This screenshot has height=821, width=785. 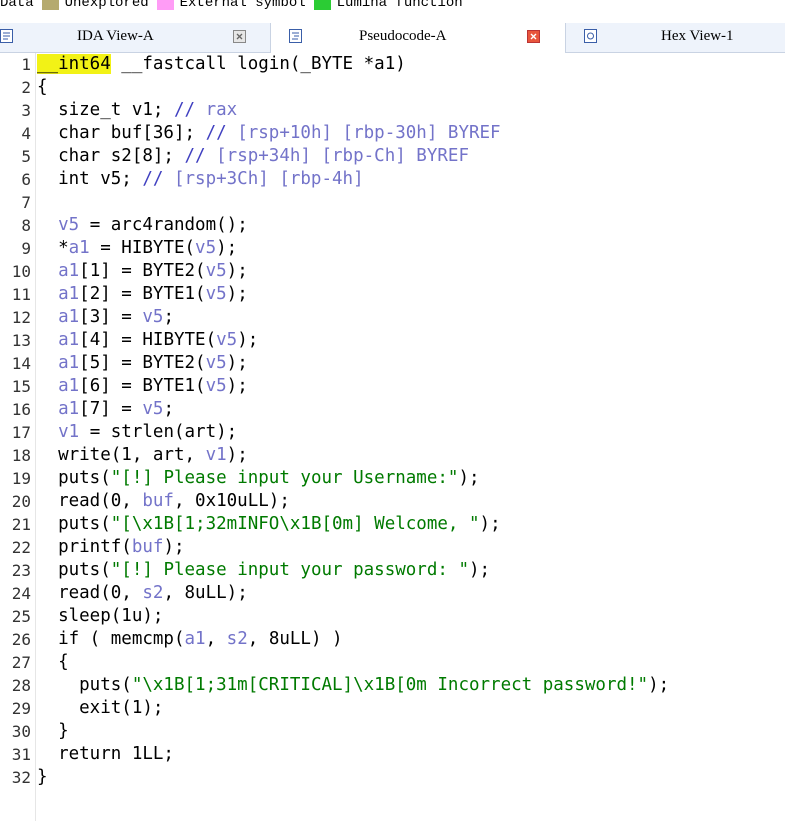 What do you see at coordinates (26, 225) in the screenshot?
I see `line-number: 8` at bounding box center [26, 225].